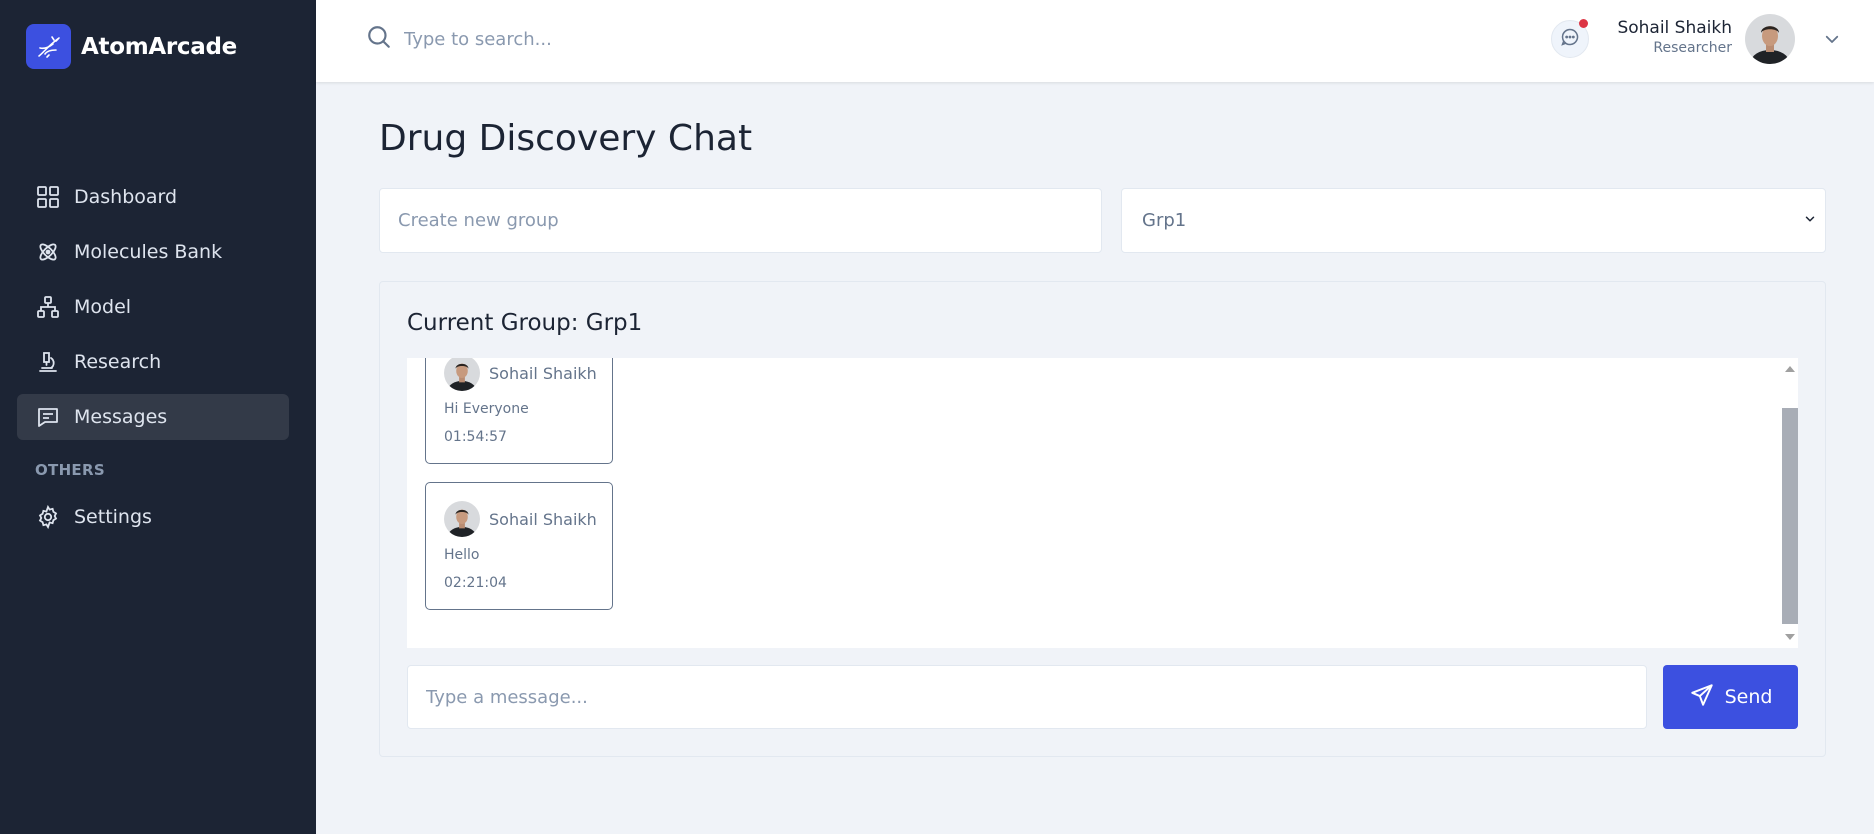  What do you see at coordinates (70, 470) in the screenshot?
I see `sidebar-section-others: OTHERS` at bounding box center [70, 470].